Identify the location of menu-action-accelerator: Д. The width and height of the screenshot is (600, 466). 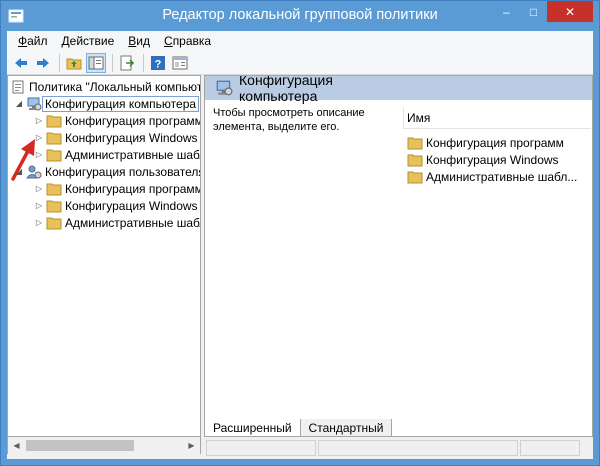
(65, 41).